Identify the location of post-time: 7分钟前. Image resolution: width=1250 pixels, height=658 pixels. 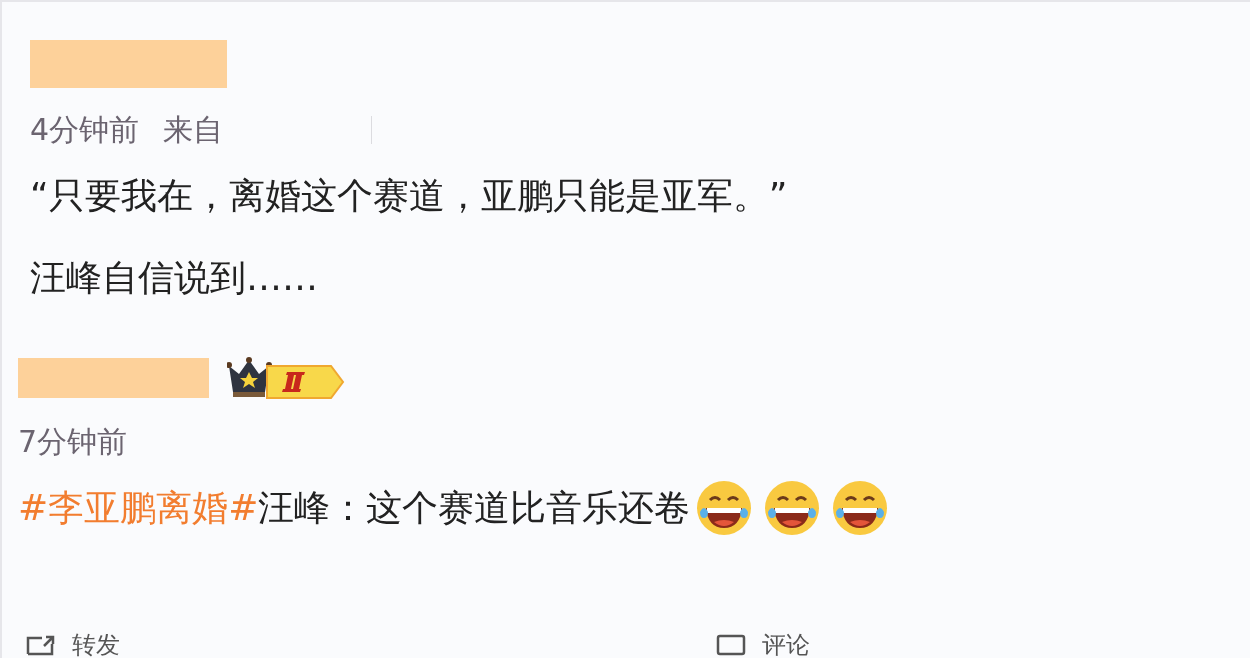
(73, 442).